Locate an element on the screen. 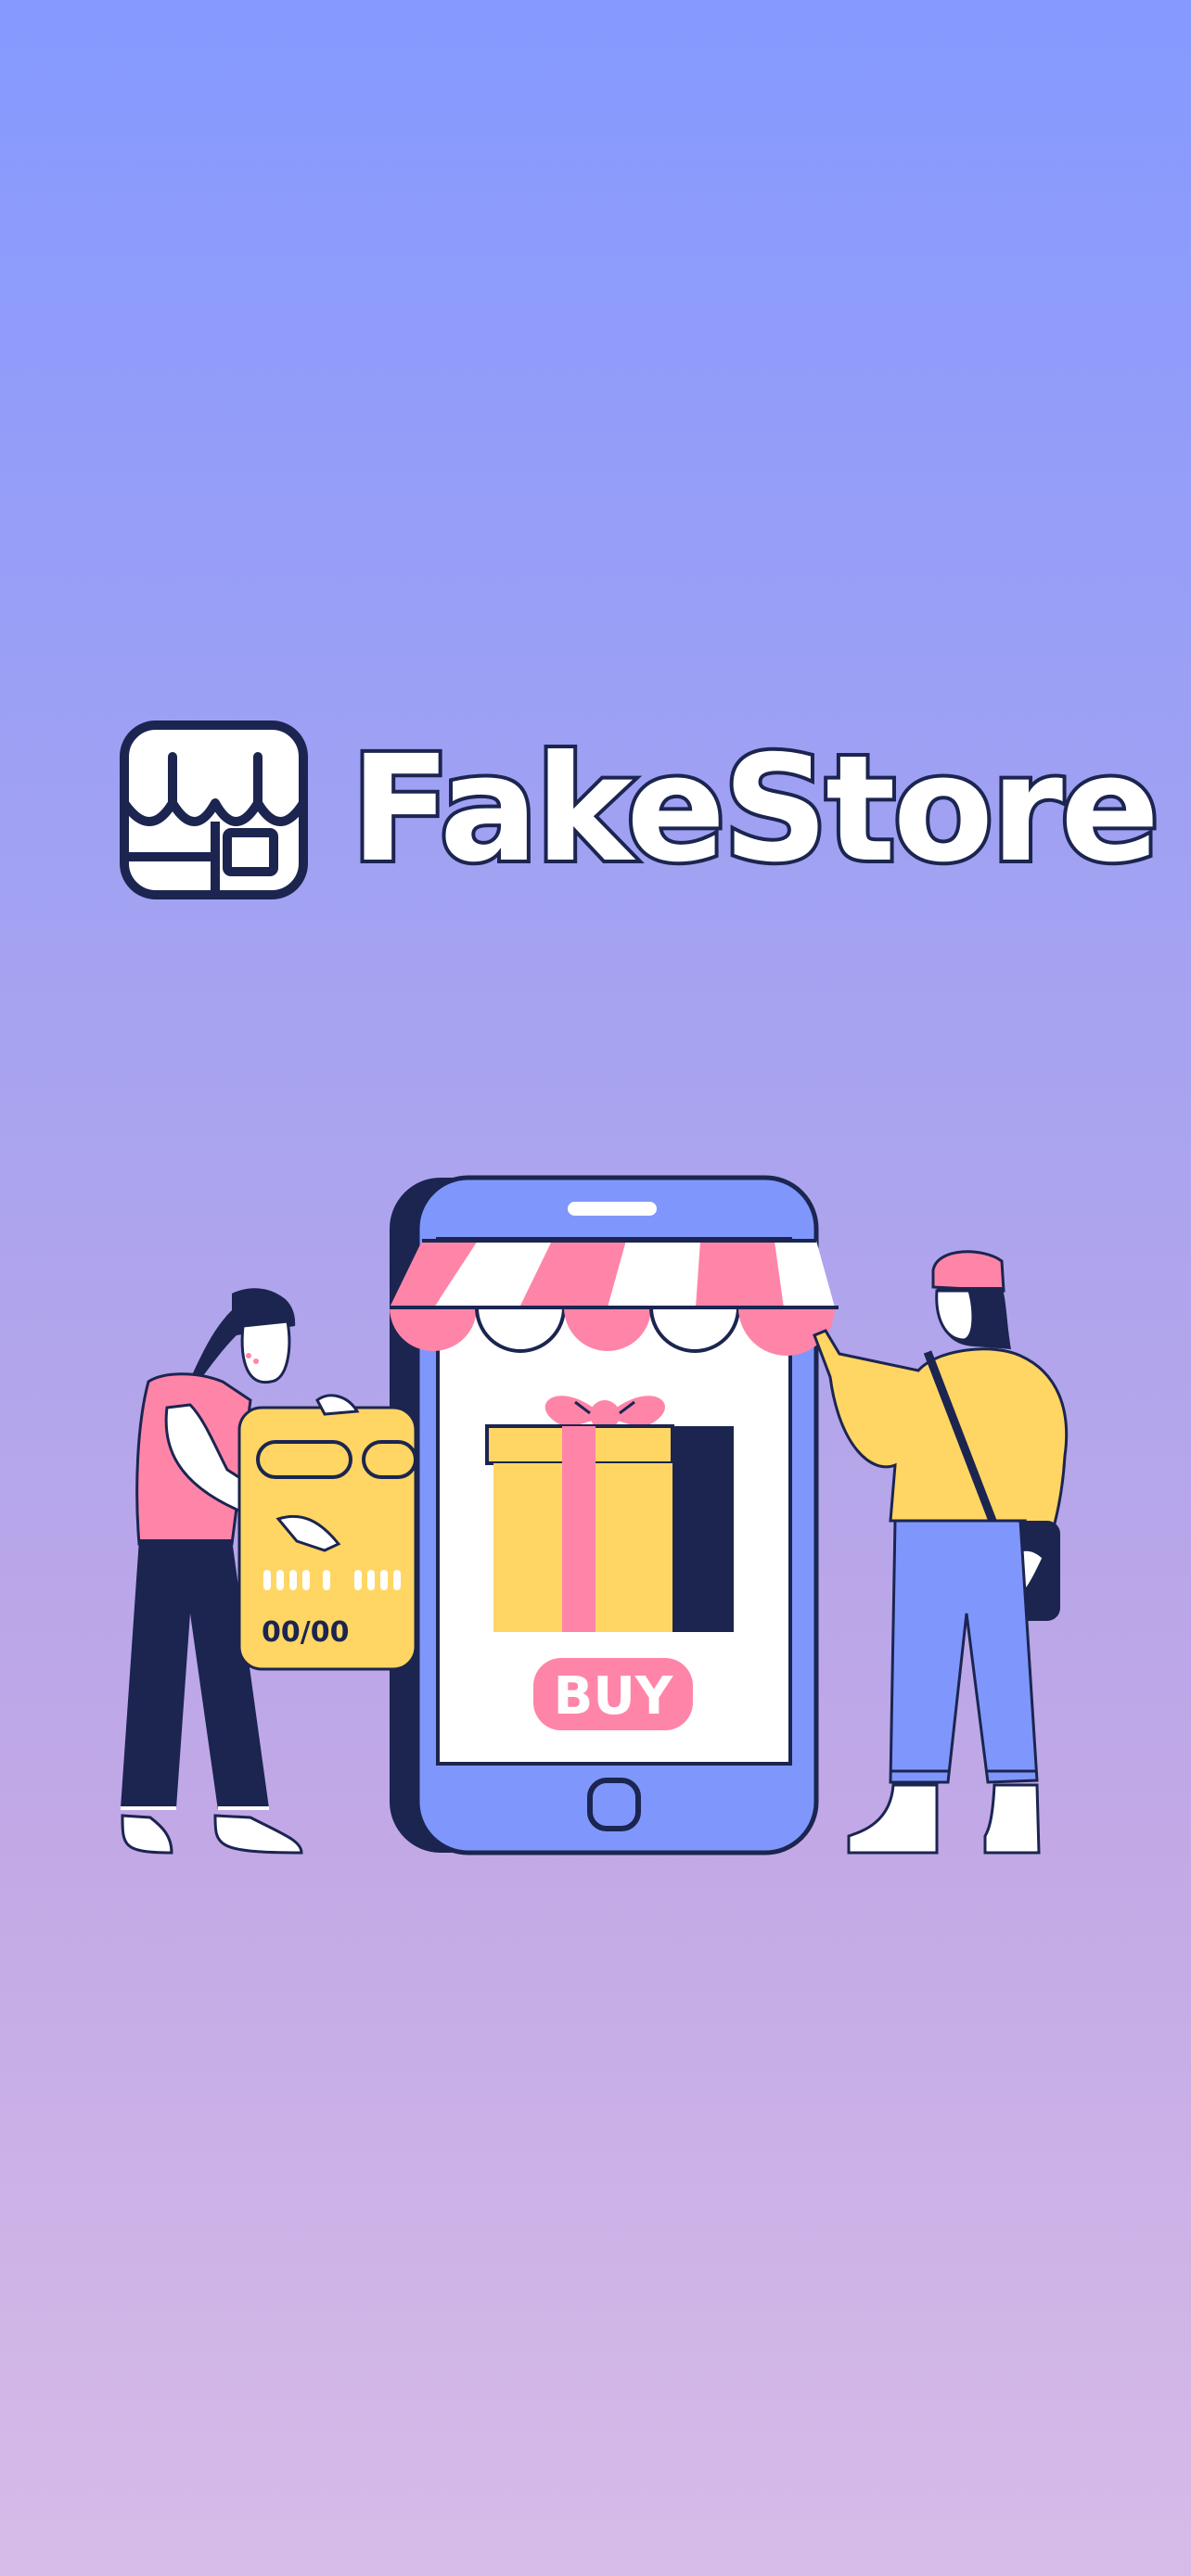 The height and width of the screenshot is (2576, 1191). buy-badge-label: BUY is located at coordinates (614, 1696).